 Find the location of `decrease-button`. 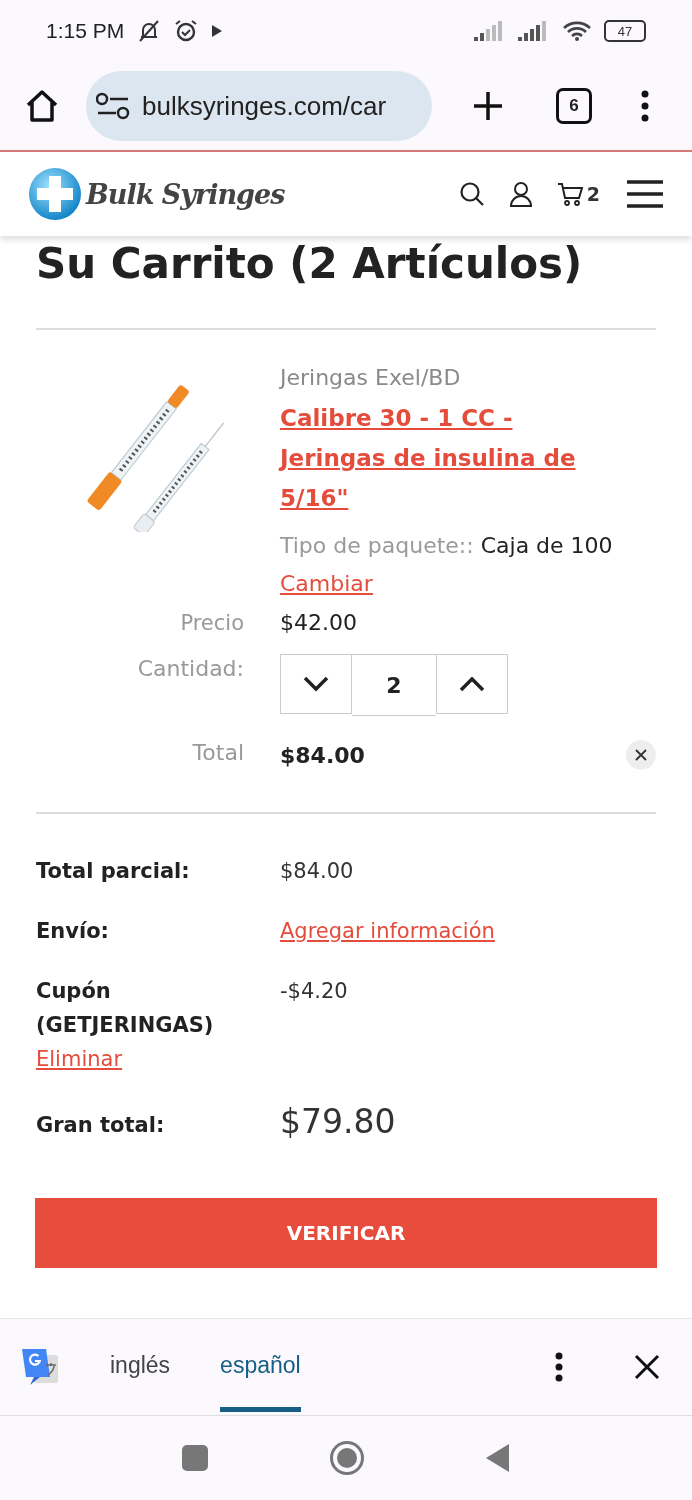

decrease-button is located at coordinates (316, 684).